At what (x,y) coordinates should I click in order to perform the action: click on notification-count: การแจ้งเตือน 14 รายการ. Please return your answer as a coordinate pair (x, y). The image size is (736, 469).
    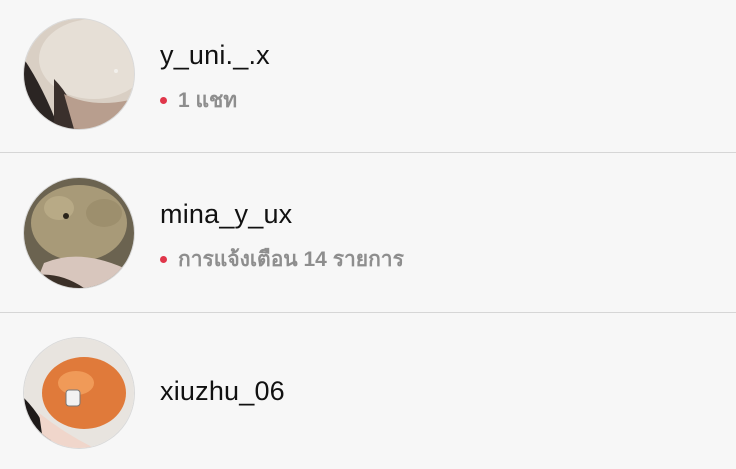
    Looking at the image, I should click on (282, 259).